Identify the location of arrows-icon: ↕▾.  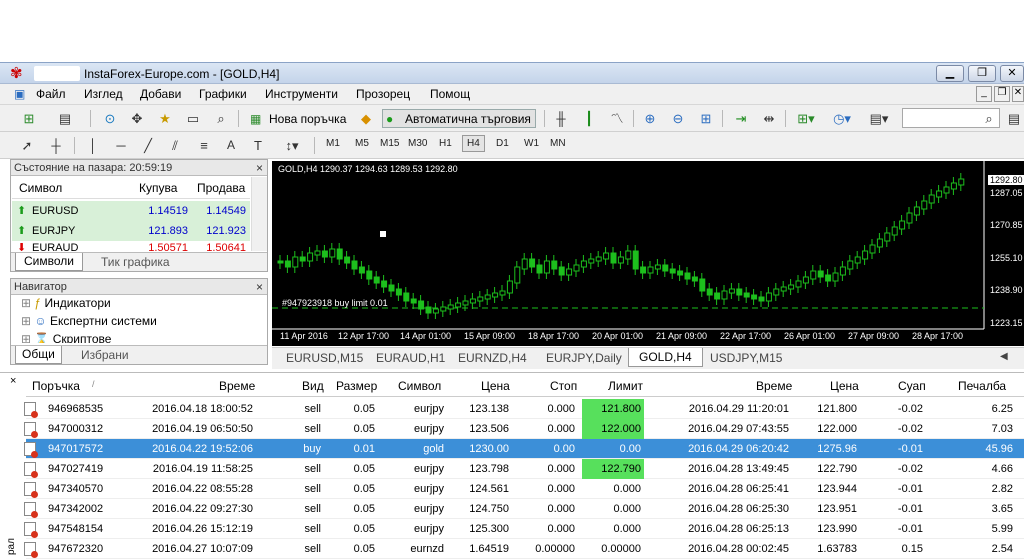
(292, 145).